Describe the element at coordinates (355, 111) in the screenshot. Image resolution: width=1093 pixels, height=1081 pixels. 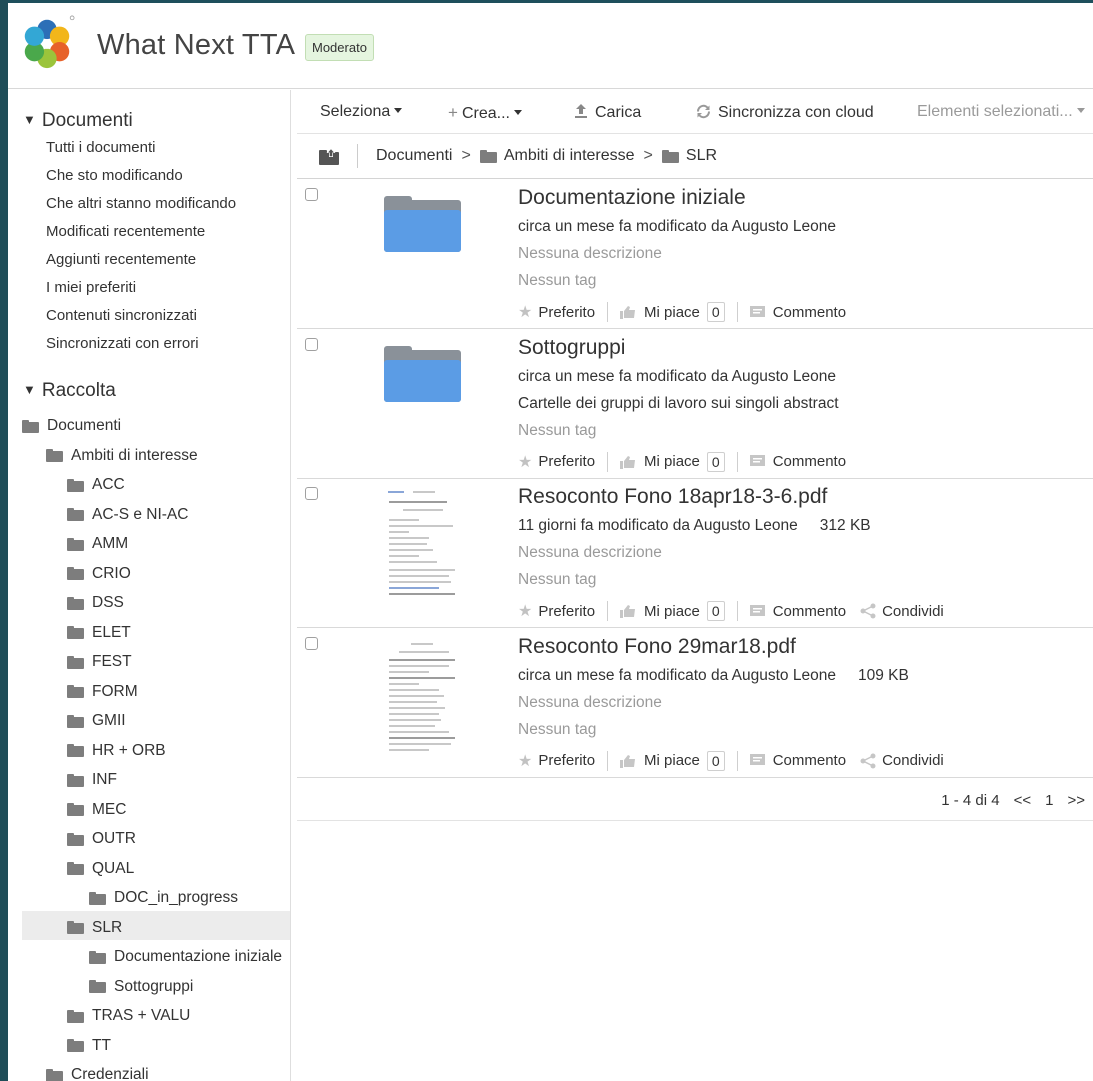
I see `select-menu-label: Seleziona` at that location.